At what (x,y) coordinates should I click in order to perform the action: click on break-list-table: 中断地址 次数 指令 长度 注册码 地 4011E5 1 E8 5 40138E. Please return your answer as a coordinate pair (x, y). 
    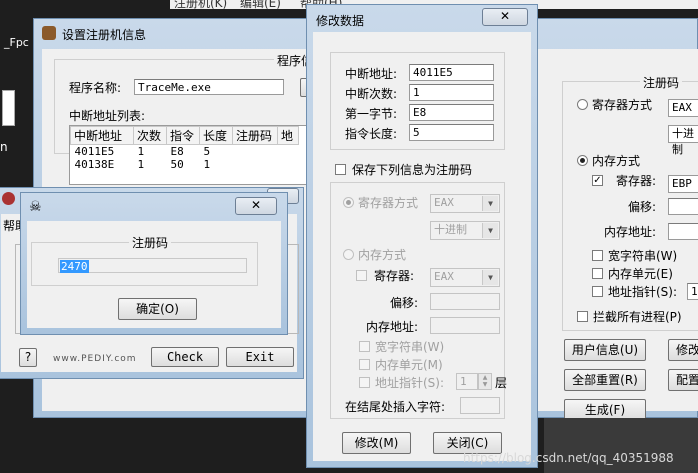
    Looking at the image, I should click on (184, 148).